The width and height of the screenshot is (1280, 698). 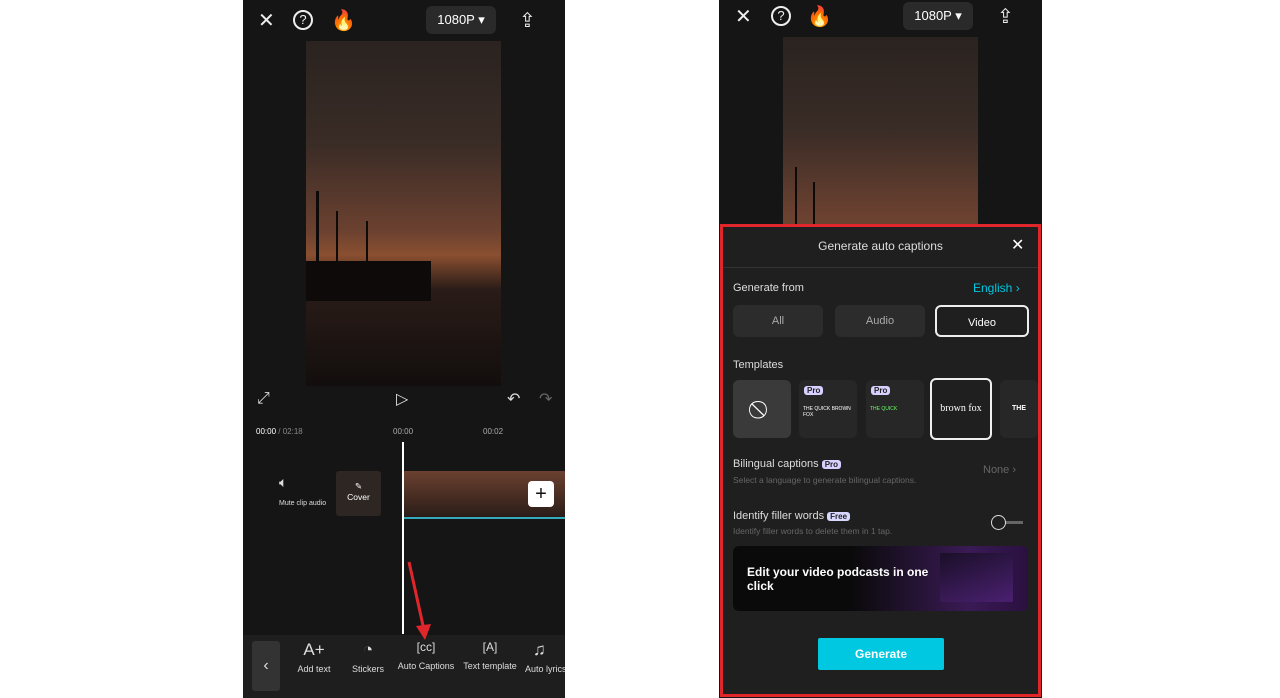 I want to click on auto-captions-button: [cc] Auto Captions, so click(x=426, y=655).